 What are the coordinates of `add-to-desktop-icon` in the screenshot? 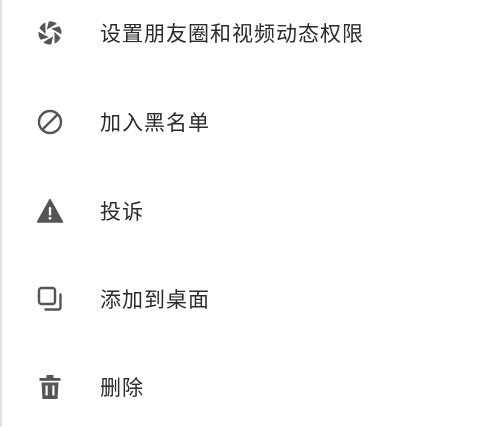 It's located at (50, 299).